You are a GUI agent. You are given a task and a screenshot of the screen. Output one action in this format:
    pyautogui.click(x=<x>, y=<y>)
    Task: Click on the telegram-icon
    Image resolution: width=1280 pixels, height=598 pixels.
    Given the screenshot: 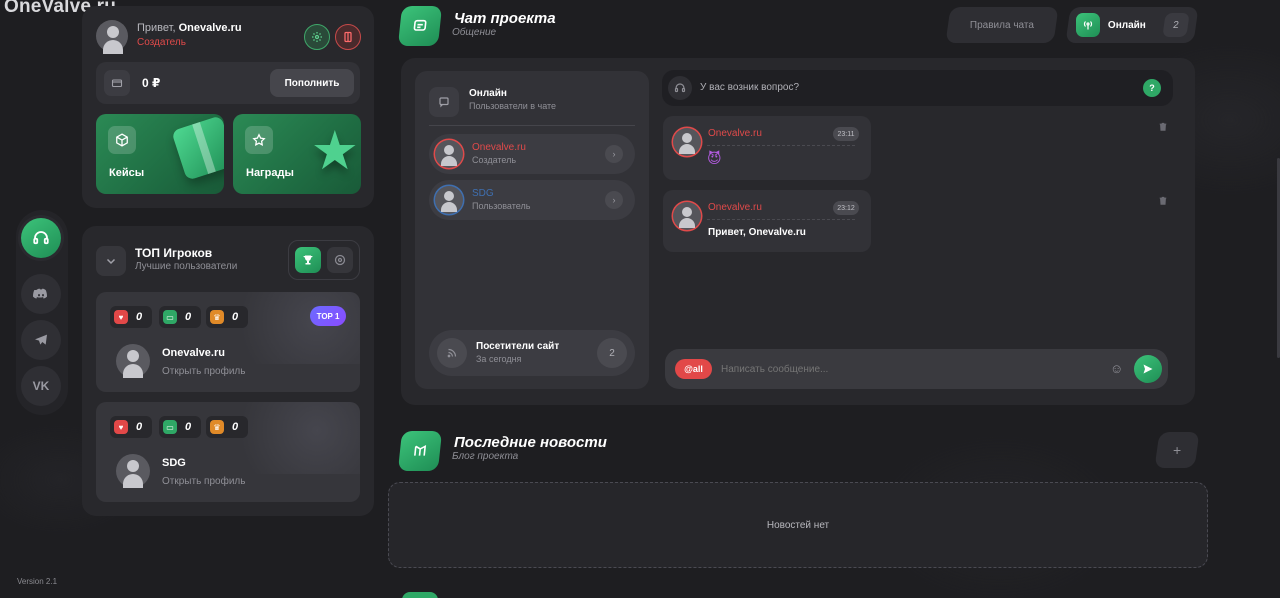 What is the action you would take?
    pyautogui.click(x=41, y=340)
    